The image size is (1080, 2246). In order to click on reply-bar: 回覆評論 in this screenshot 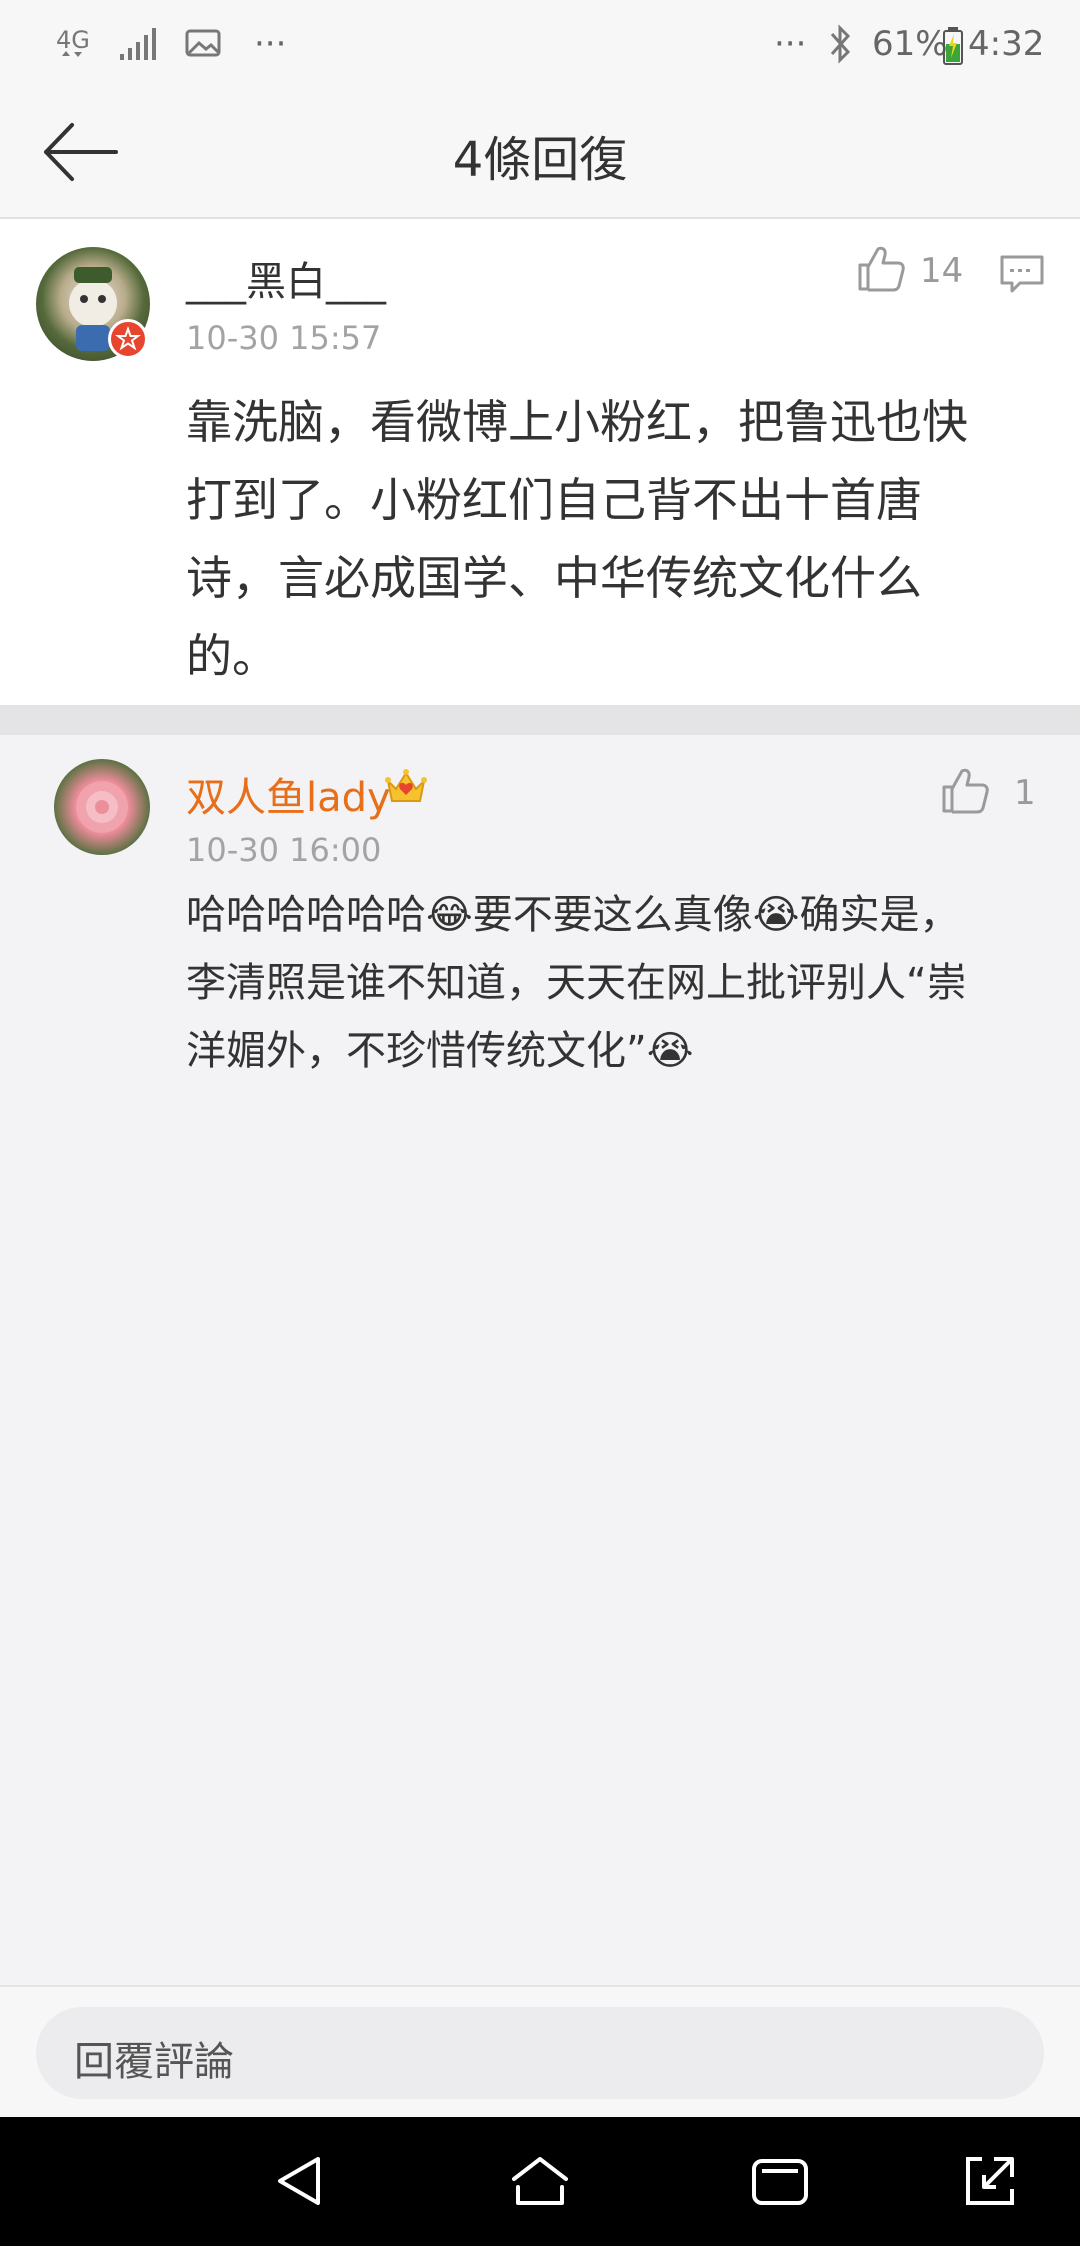, I will do `click(540, 2052)`.